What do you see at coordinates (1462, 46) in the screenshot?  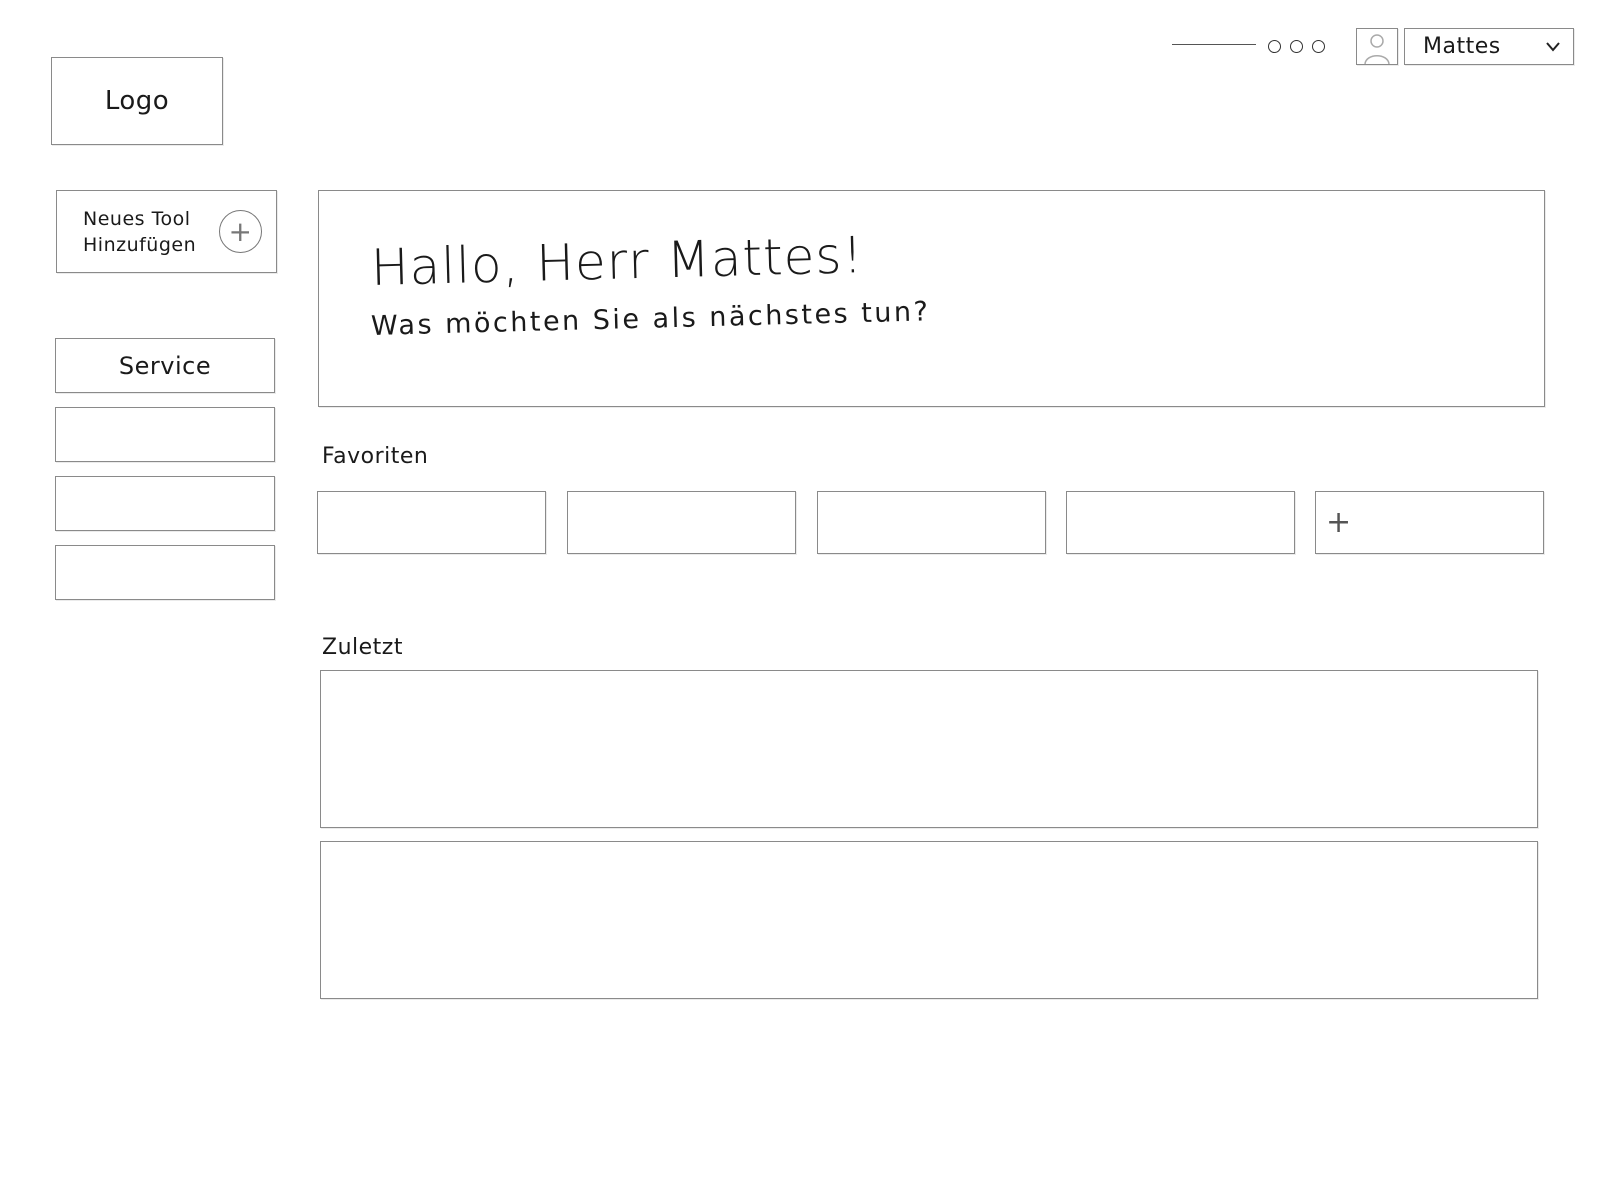 I see `user-name: Mattes` at bounding box center [1462, 46].